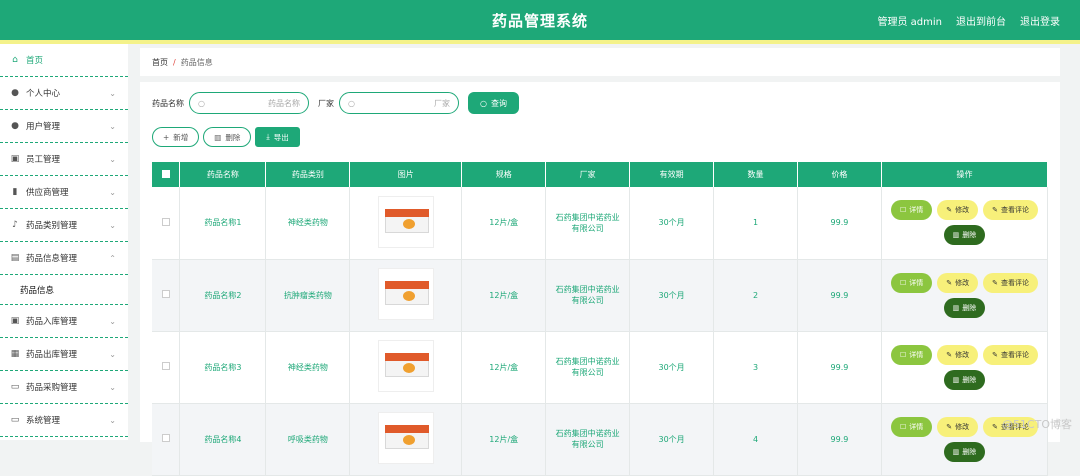  What do you see at coordinates (308, 174) in the screenshot?
I see `column-header: 药品类别` at bounding box center [308, 174].